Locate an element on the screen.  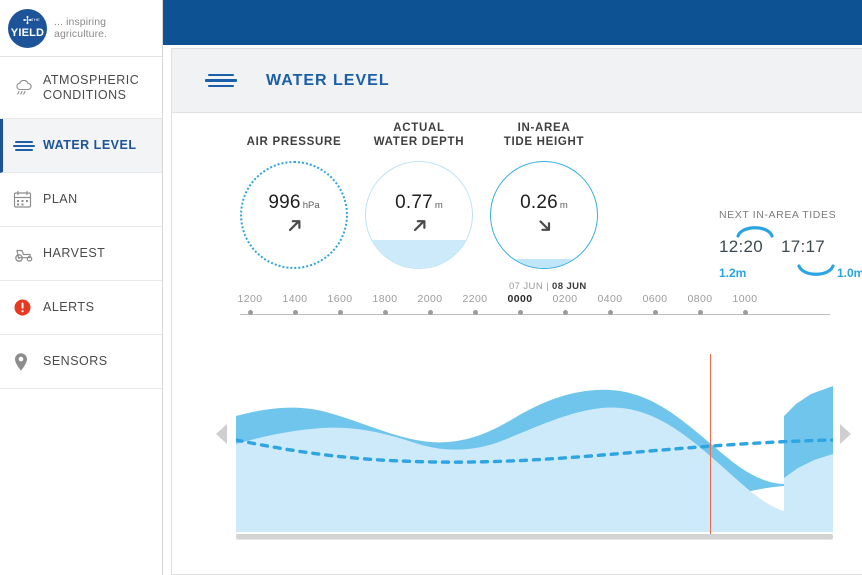
sidebar-item-atmospheric-conditions: ATMOSPHERIC CONDITIONS is located at coordinates (81, 88).